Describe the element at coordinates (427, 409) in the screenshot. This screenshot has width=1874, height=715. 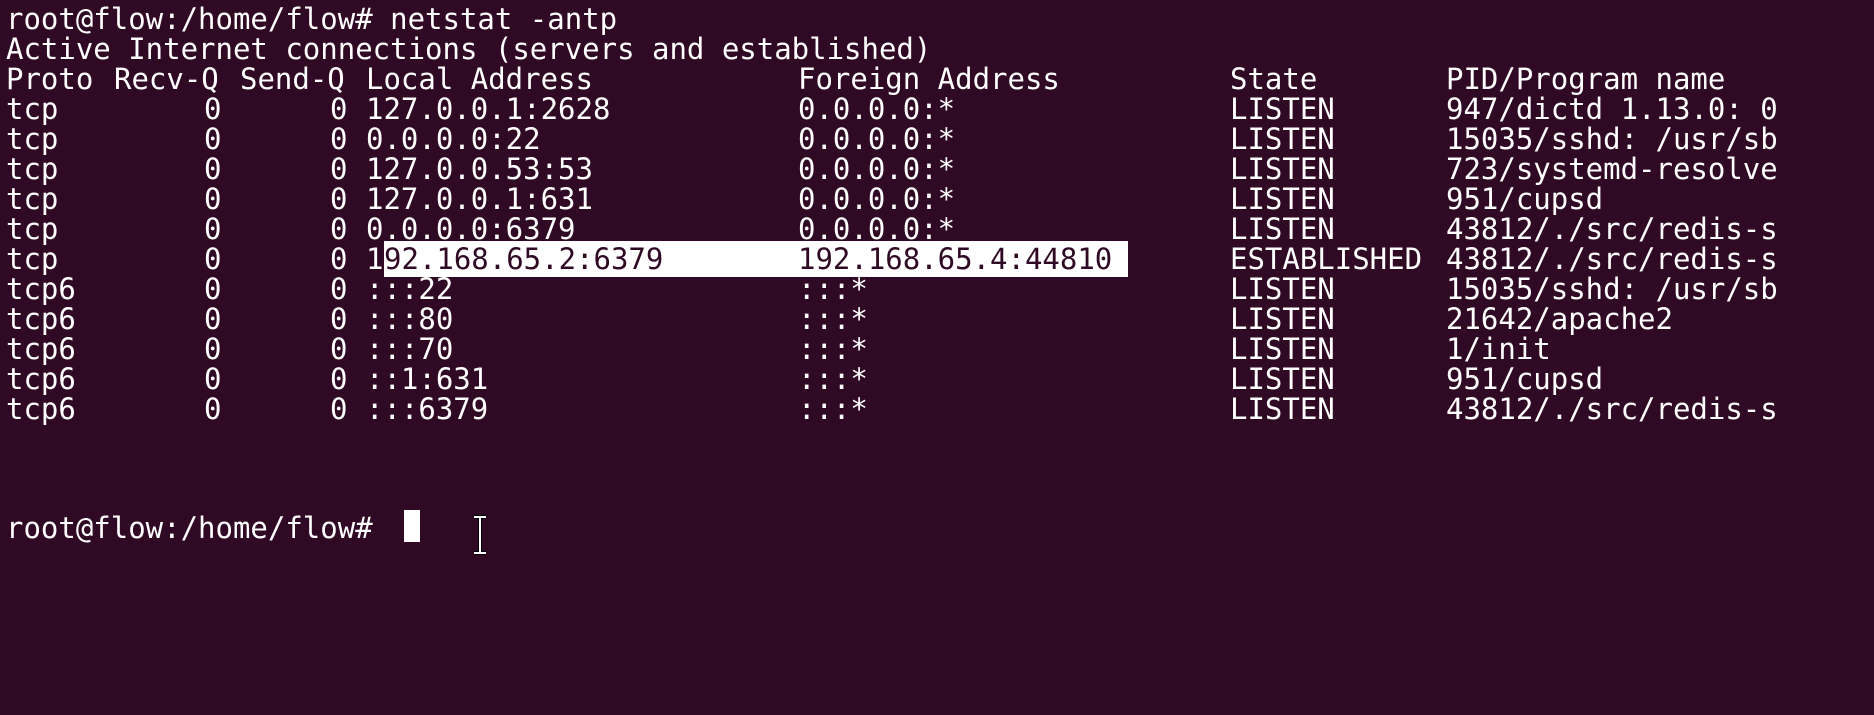
I see `cell-local-address: :::6379` at that location.